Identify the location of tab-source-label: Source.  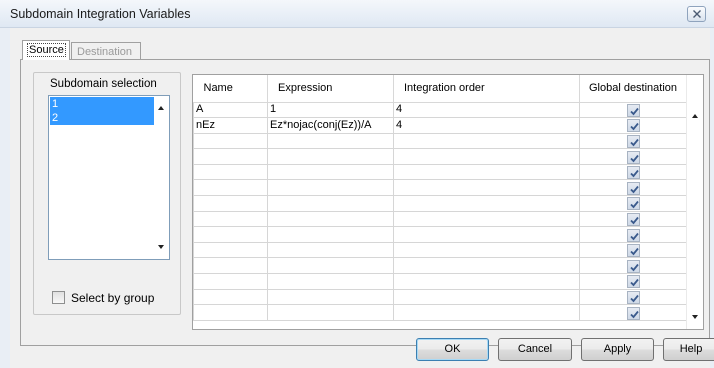
(46, 50).